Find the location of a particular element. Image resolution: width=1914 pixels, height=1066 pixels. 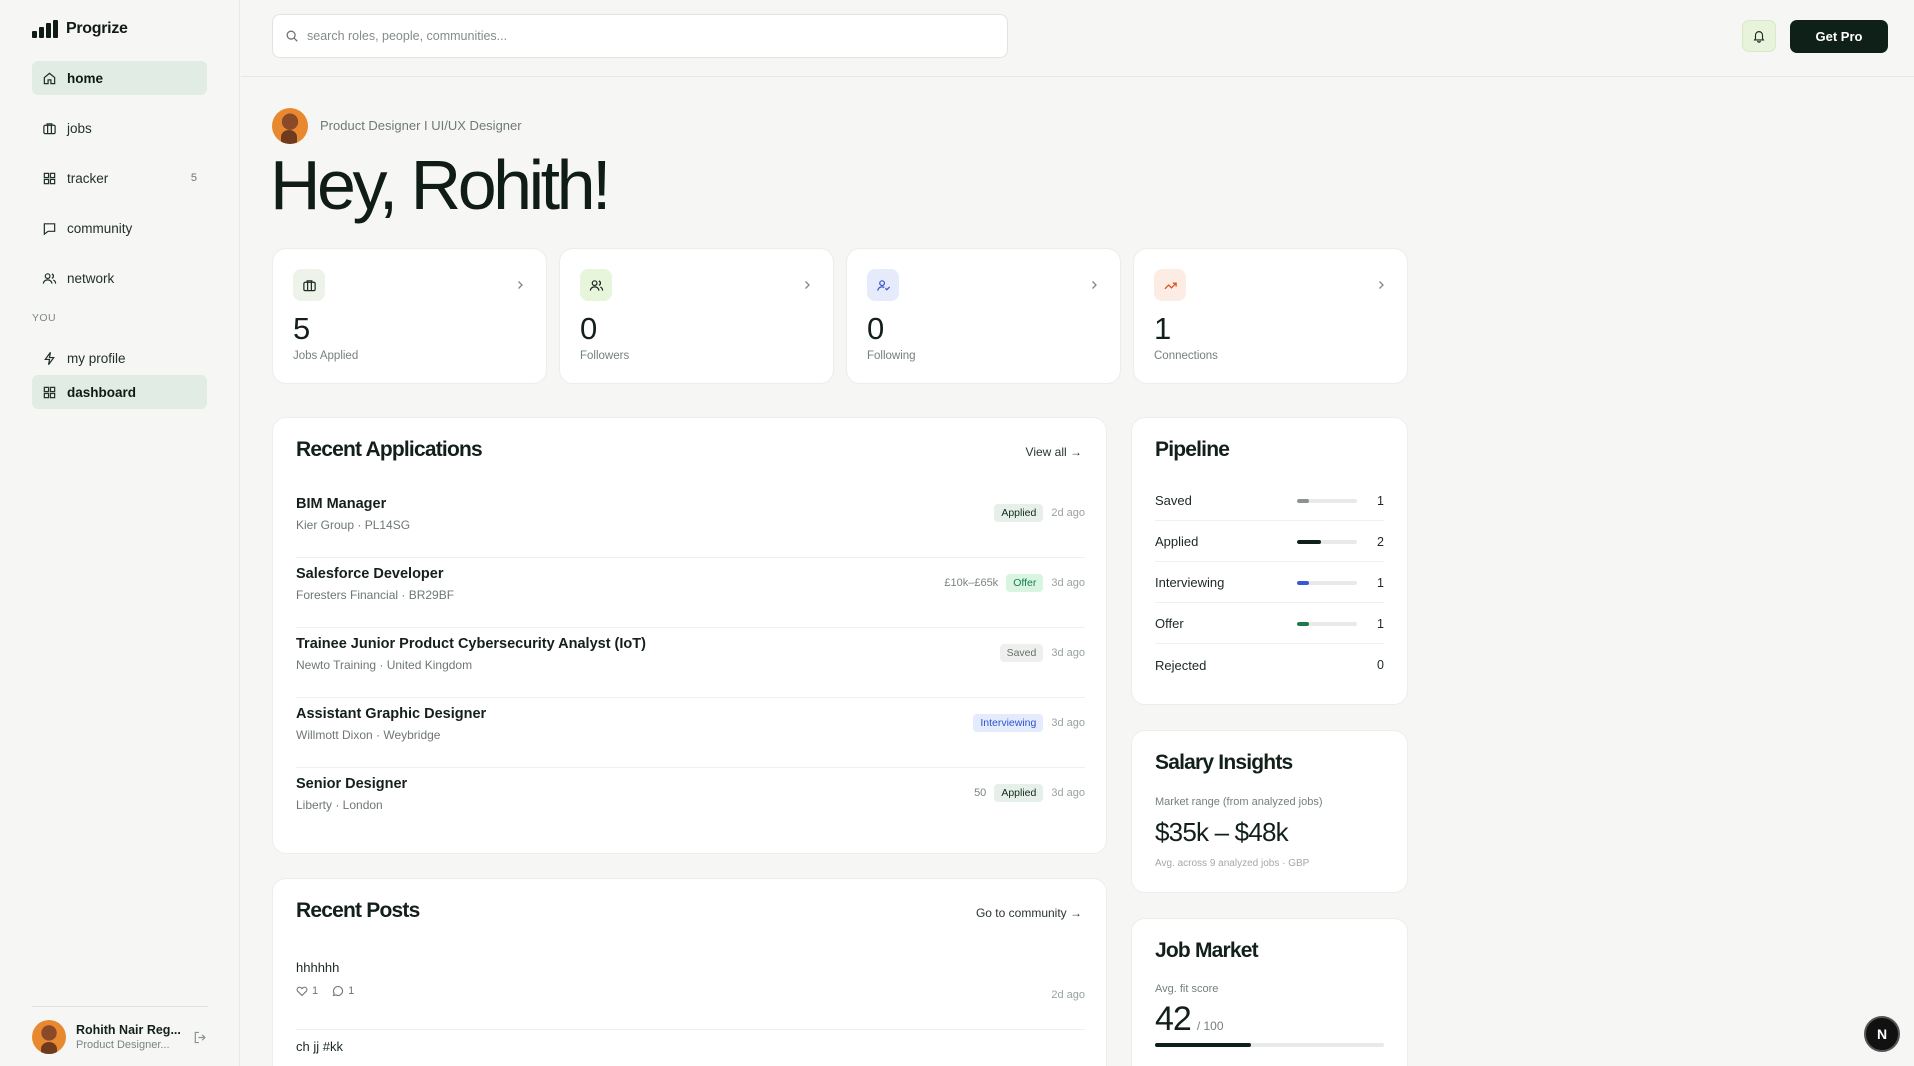

post-comments: 1 is located at coordinates (343, 991).